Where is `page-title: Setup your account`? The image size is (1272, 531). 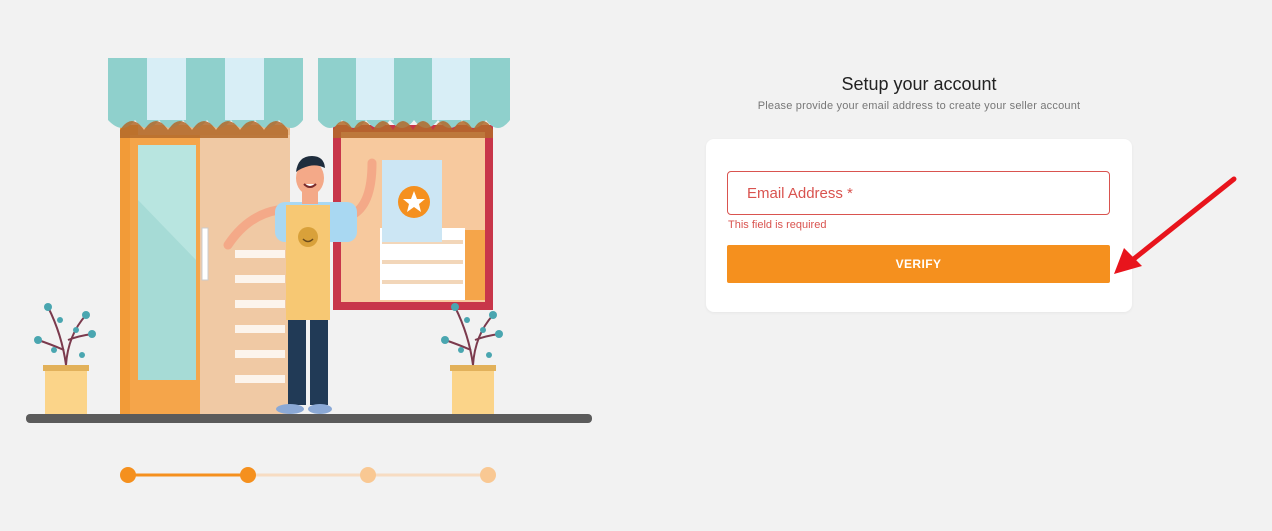
page-title: Setup your account is located at coordinates (919, 84).